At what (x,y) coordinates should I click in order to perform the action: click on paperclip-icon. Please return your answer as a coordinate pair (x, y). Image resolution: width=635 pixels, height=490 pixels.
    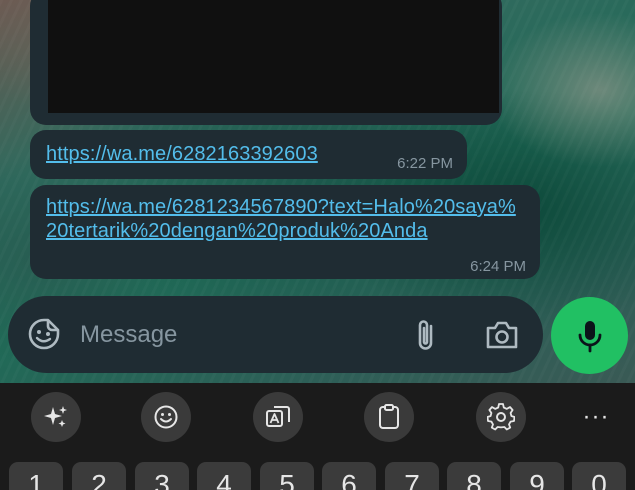
    Looking at the image, I should click on (426, 335).